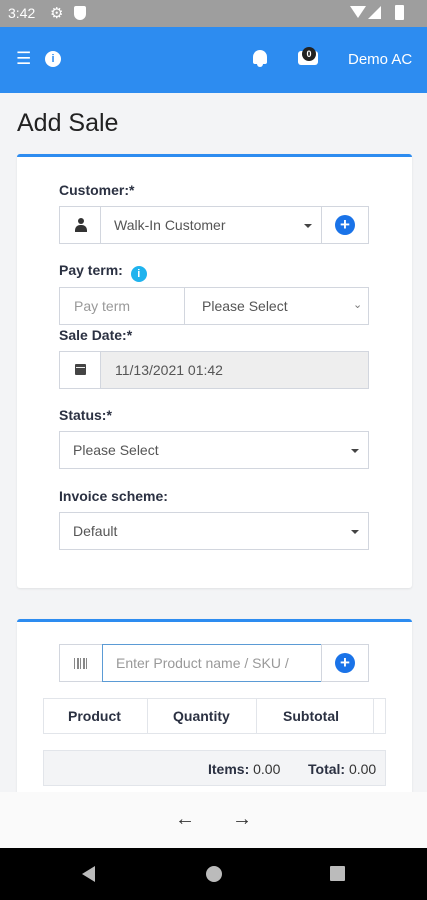 This screenshot has height=900, width=427. Describe the element at coordinates (113, 496) in the screenshot. I see `invoice-scheme-label: Invoice scheme:` at that location.